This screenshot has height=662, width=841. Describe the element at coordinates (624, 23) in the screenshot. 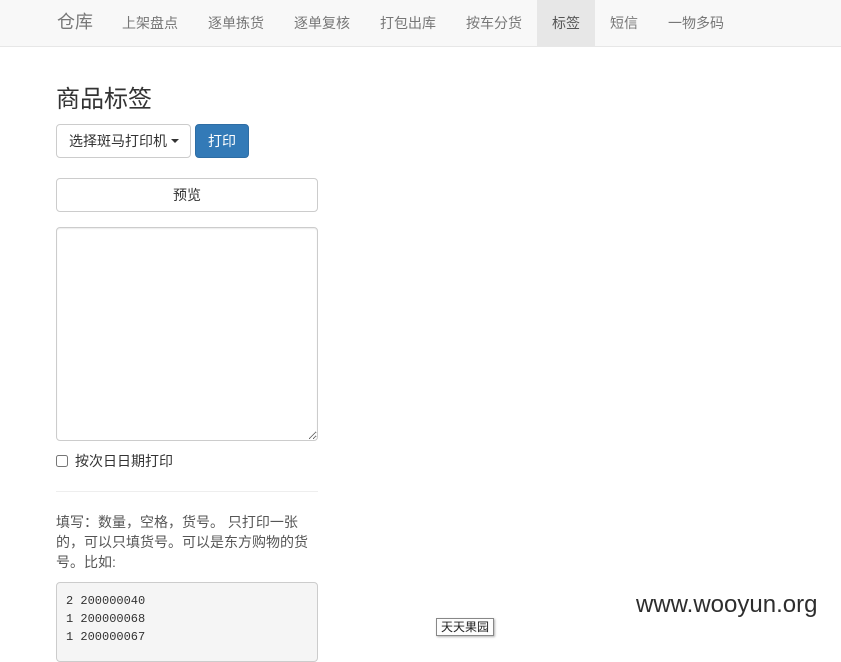

I see `nav-item-sms: 短信` at that location.